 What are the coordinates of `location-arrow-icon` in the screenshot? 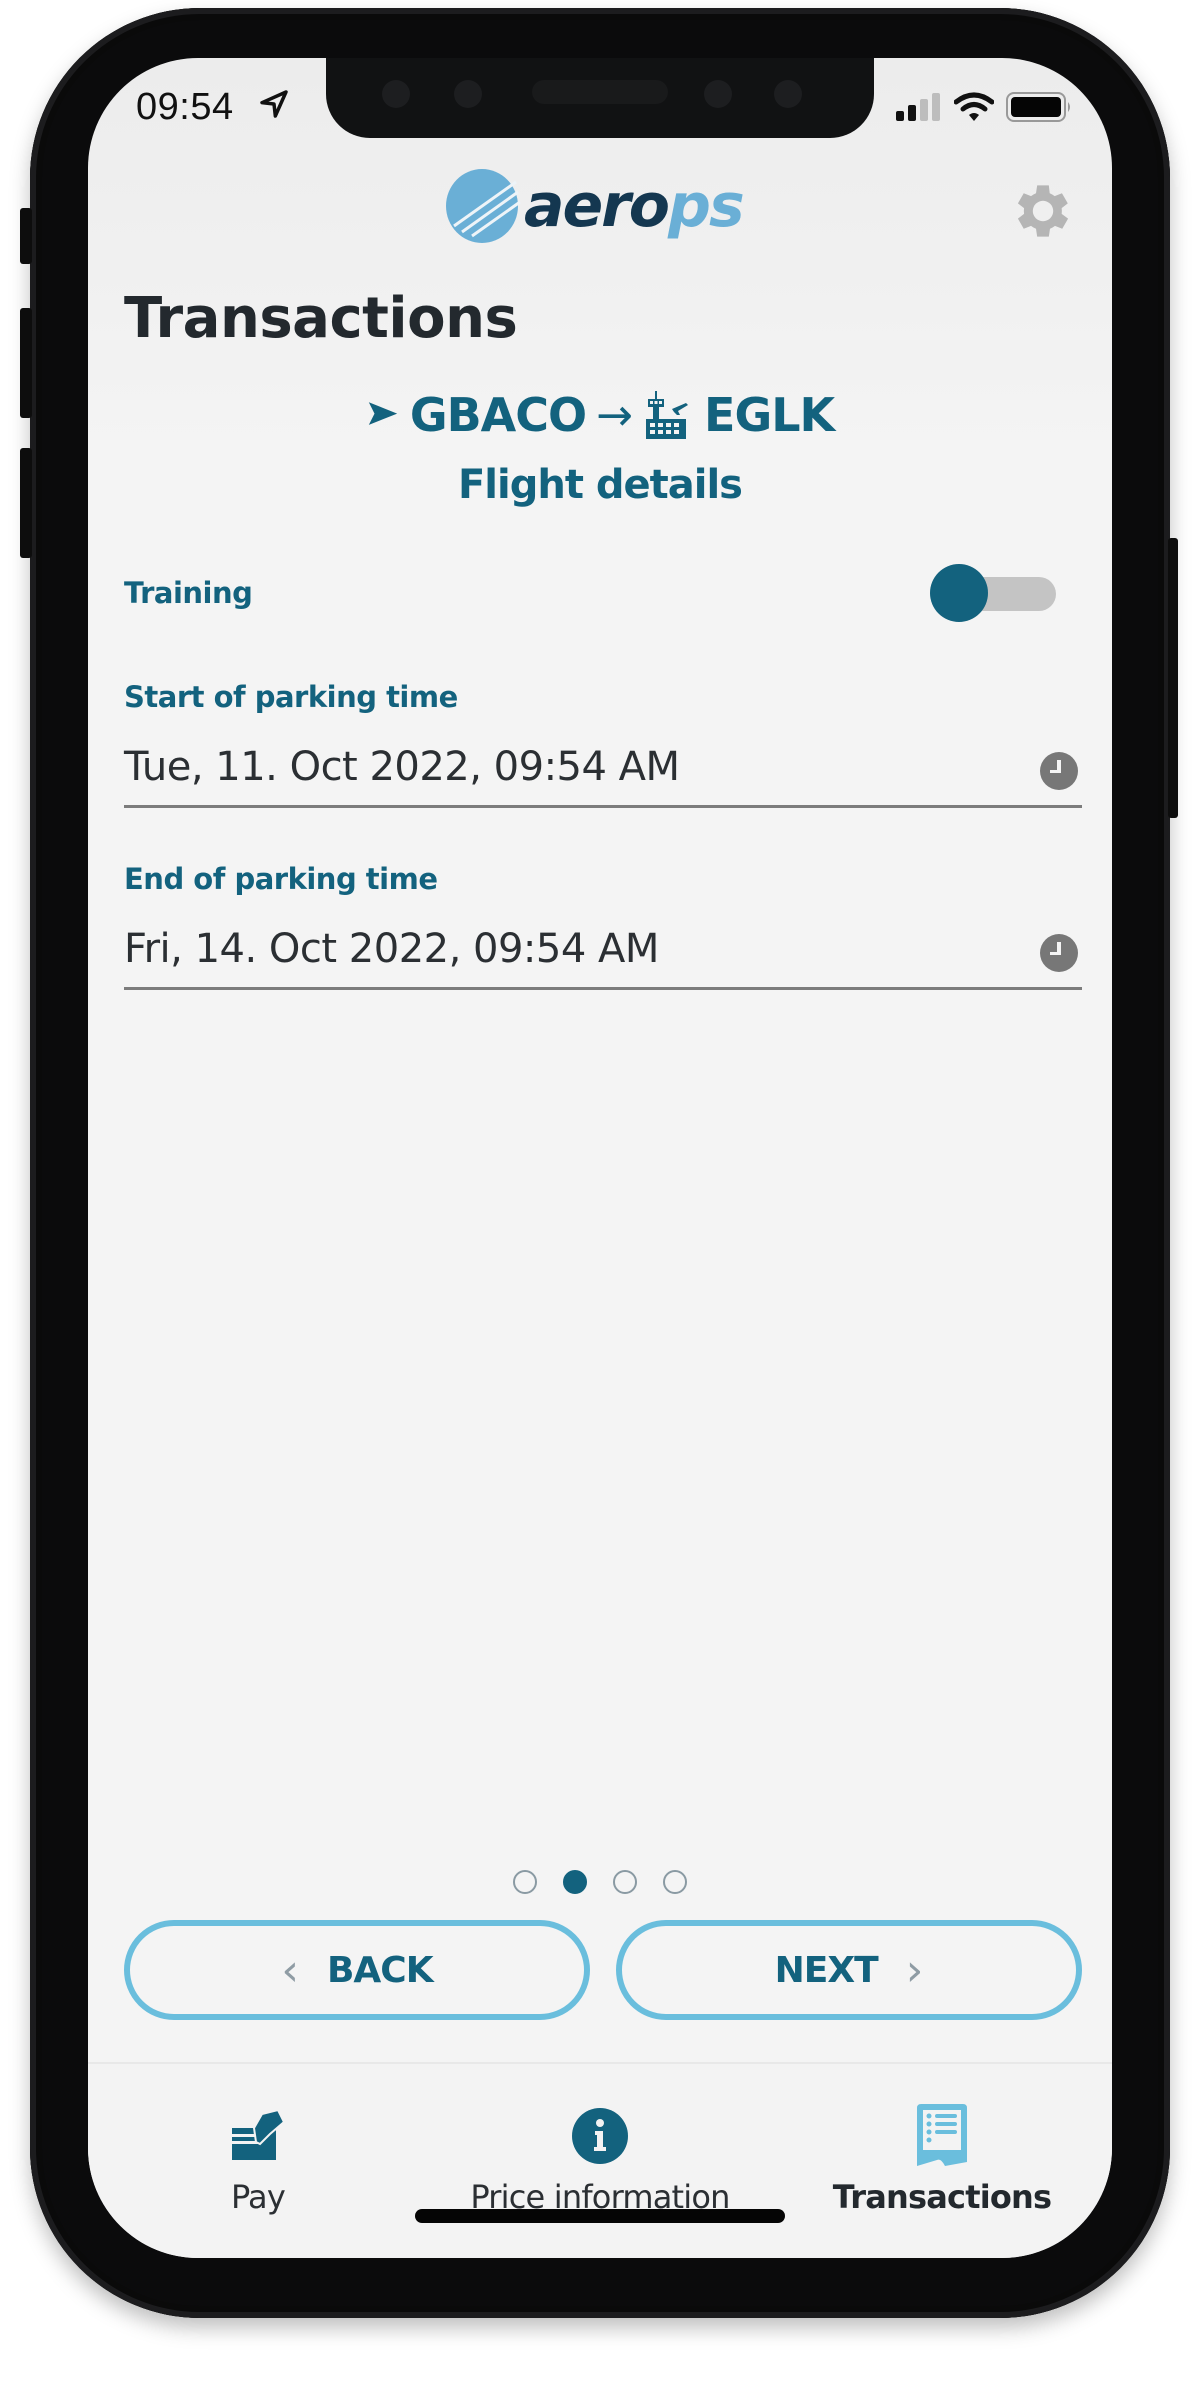 It's located at (274, 104).